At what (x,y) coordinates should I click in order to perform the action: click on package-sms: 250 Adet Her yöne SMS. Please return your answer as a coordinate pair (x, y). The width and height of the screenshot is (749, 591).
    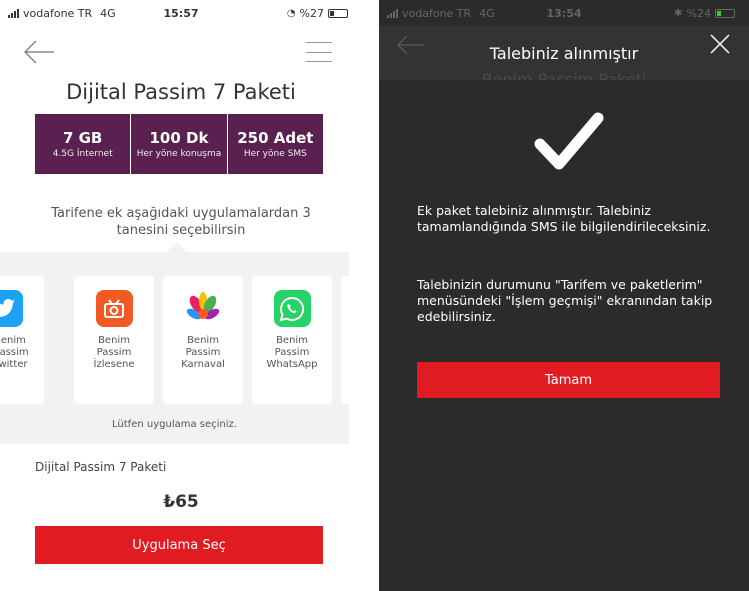
    Looking at the image, I should click on (275, 144).